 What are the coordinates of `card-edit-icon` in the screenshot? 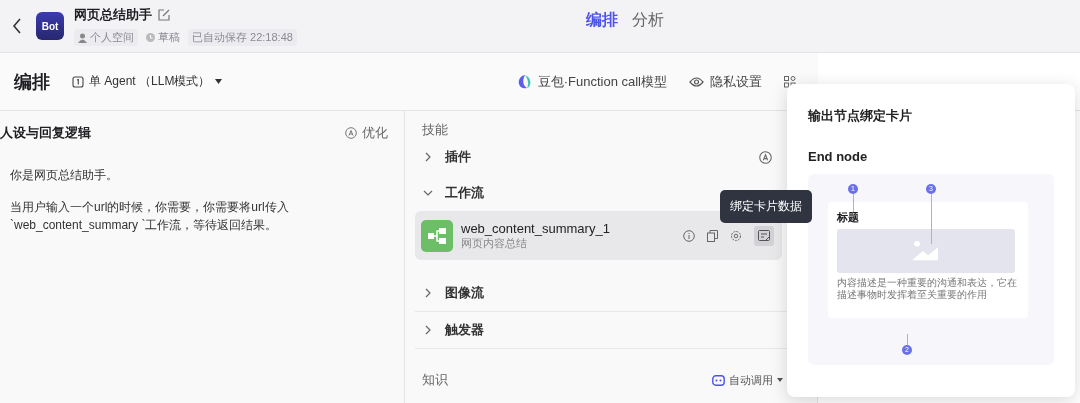 It's located at (764, 235).